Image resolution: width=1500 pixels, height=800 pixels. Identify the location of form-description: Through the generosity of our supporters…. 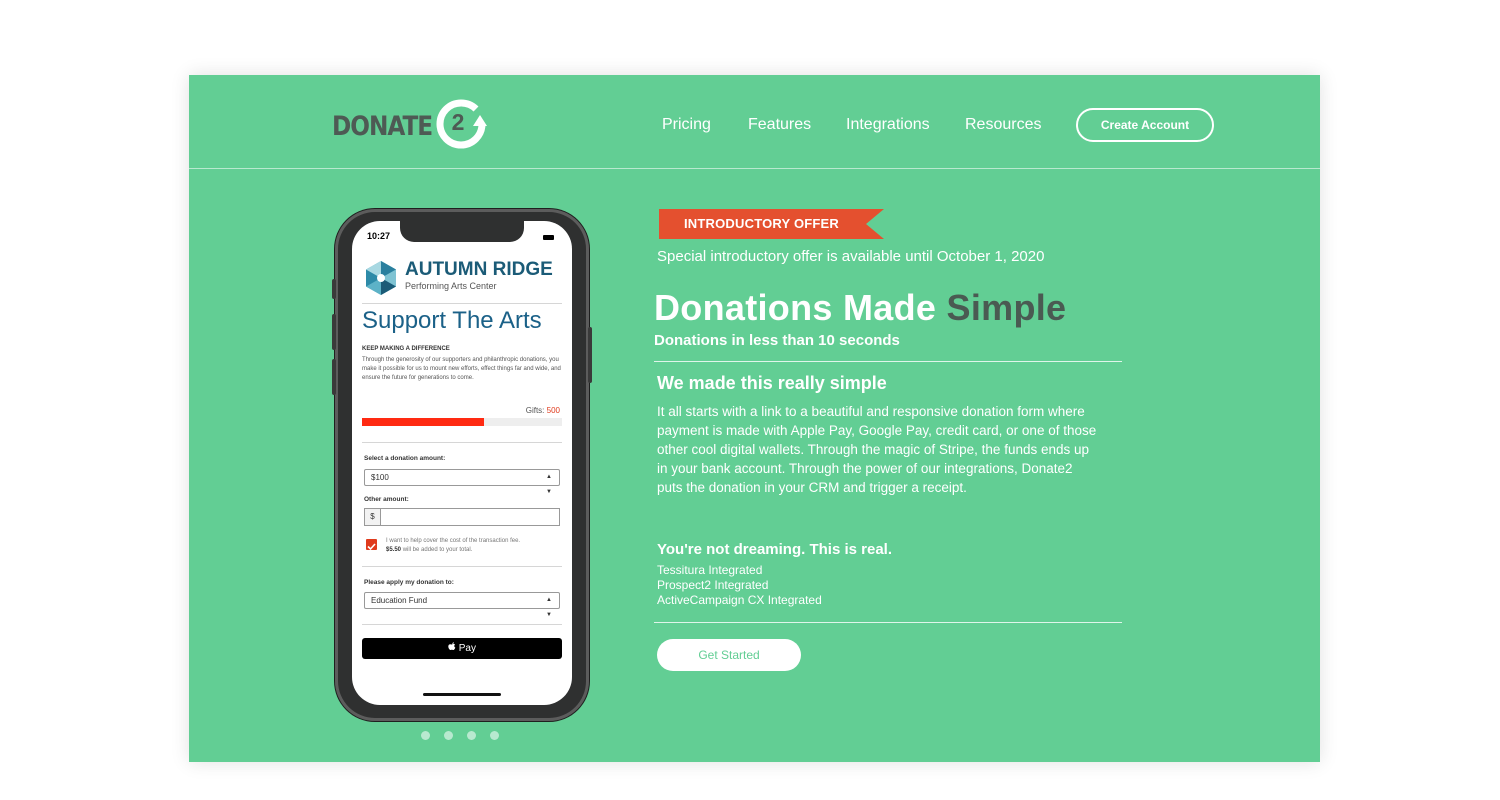
(461, 369).